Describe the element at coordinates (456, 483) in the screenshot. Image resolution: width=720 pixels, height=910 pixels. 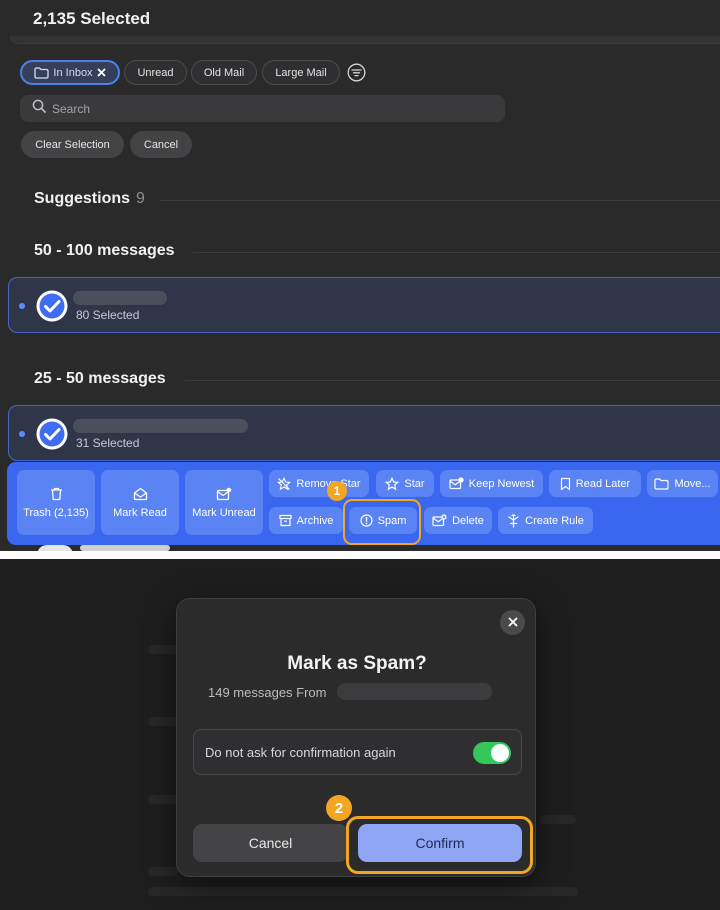
I see `keep-newest-icon` at that location.